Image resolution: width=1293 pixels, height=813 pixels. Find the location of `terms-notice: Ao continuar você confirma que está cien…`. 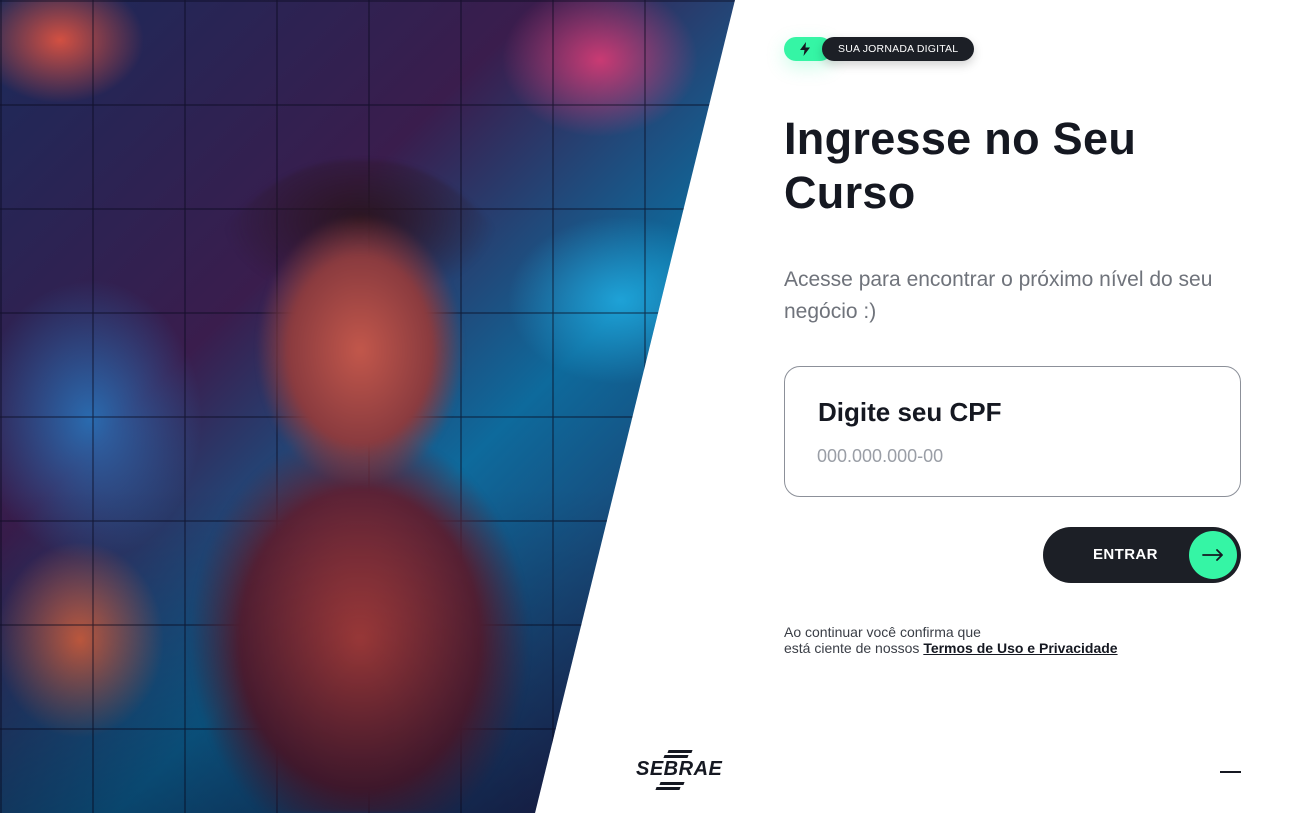

terms-notice: Ao continuar você confirma que está cien… is located at coordinates (951, 640).